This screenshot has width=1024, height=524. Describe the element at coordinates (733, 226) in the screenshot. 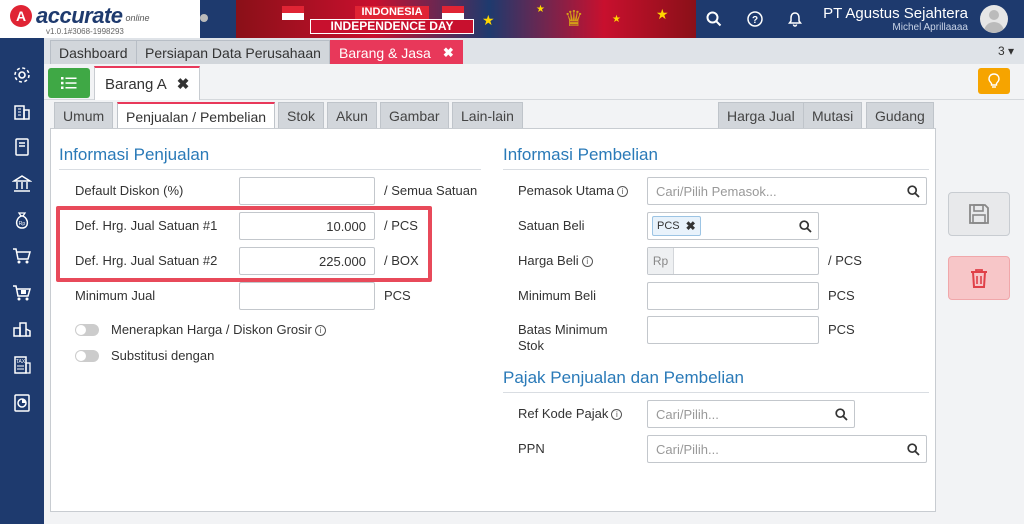

I see `satuan-beli-input: PCS ✖` at that location.